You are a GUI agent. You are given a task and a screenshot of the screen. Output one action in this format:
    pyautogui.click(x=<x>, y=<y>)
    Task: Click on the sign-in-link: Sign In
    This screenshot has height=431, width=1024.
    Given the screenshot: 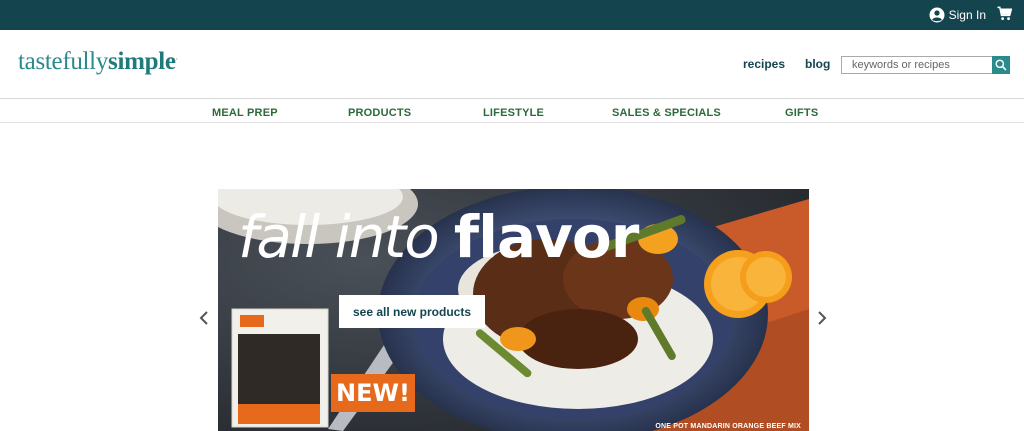 What is the action you would take?
    pyautogui.click(x=957, y=15)
    